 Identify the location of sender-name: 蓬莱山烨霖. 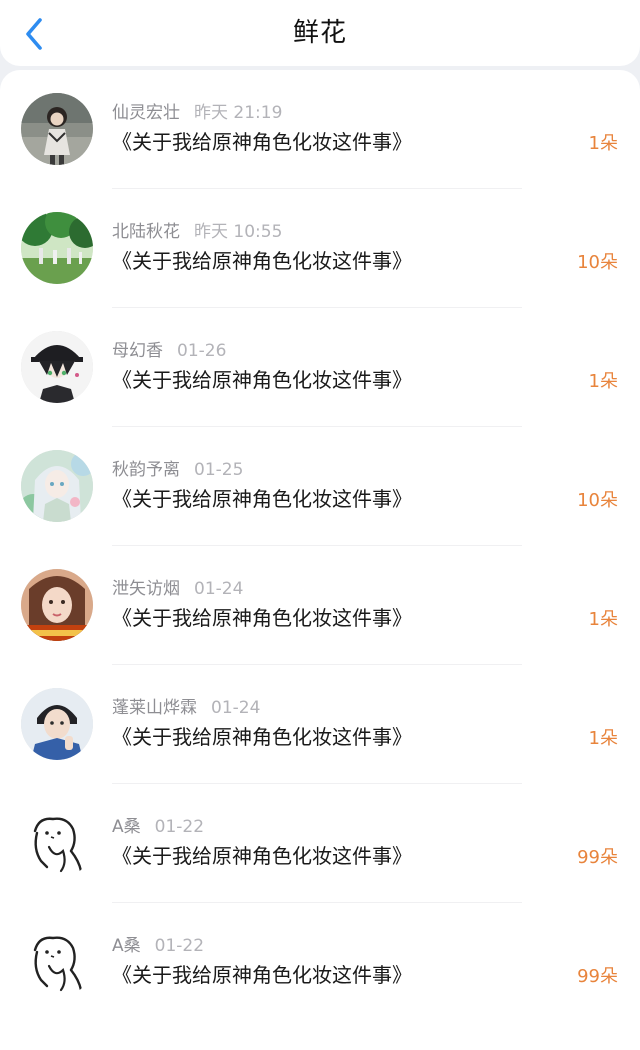
(154, 708).